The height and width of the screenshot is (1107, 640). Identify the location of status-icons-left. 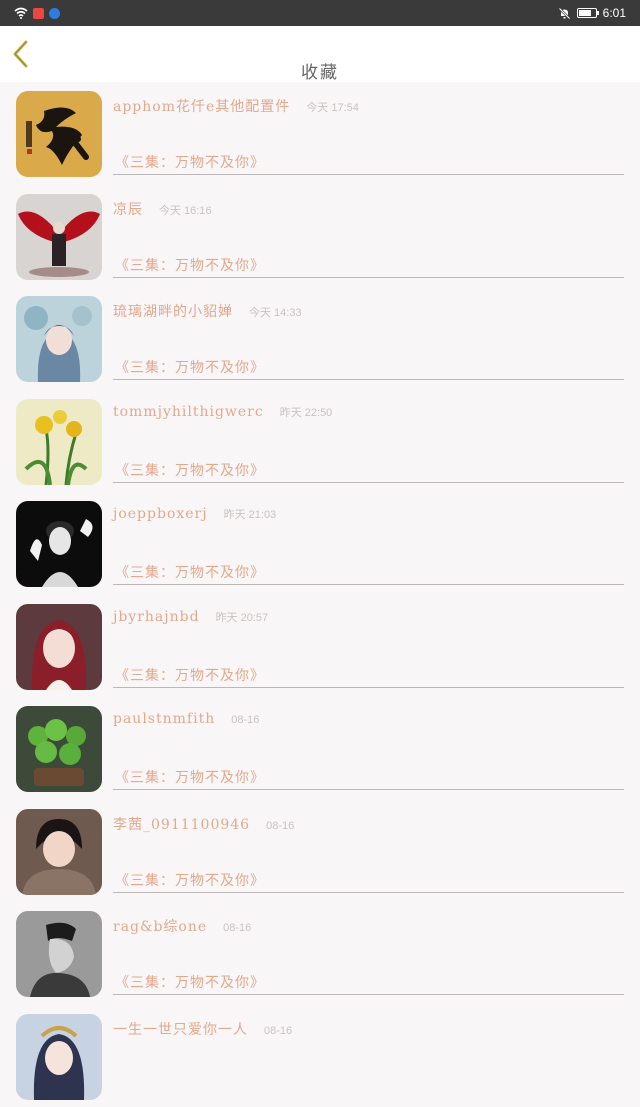
(37, 13).